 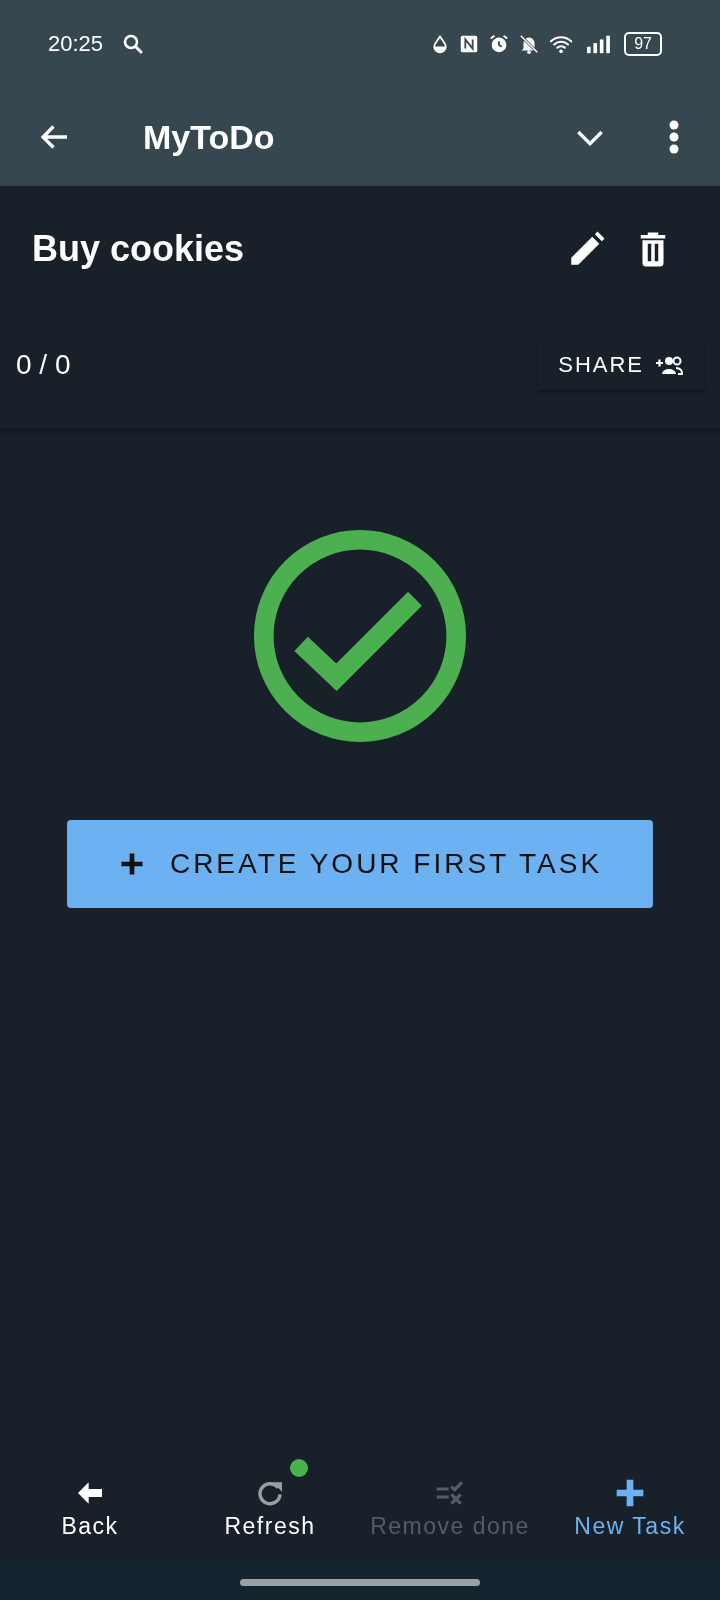 What do you see at coordinates (621, 365) in the screenshot?
I see `share-button: SHARE` at bounding box center [621, 365].